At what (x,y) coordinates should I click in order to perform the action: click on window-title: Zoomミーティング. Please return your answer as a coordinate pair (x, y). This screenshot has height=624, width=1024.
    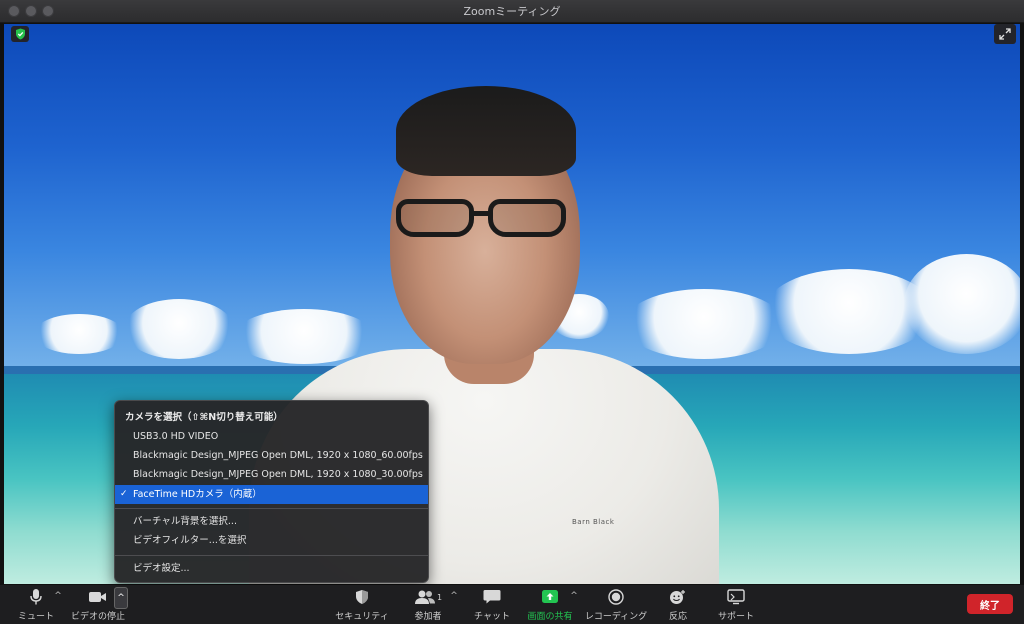
    Looking at the image, I should click on (512, 11).